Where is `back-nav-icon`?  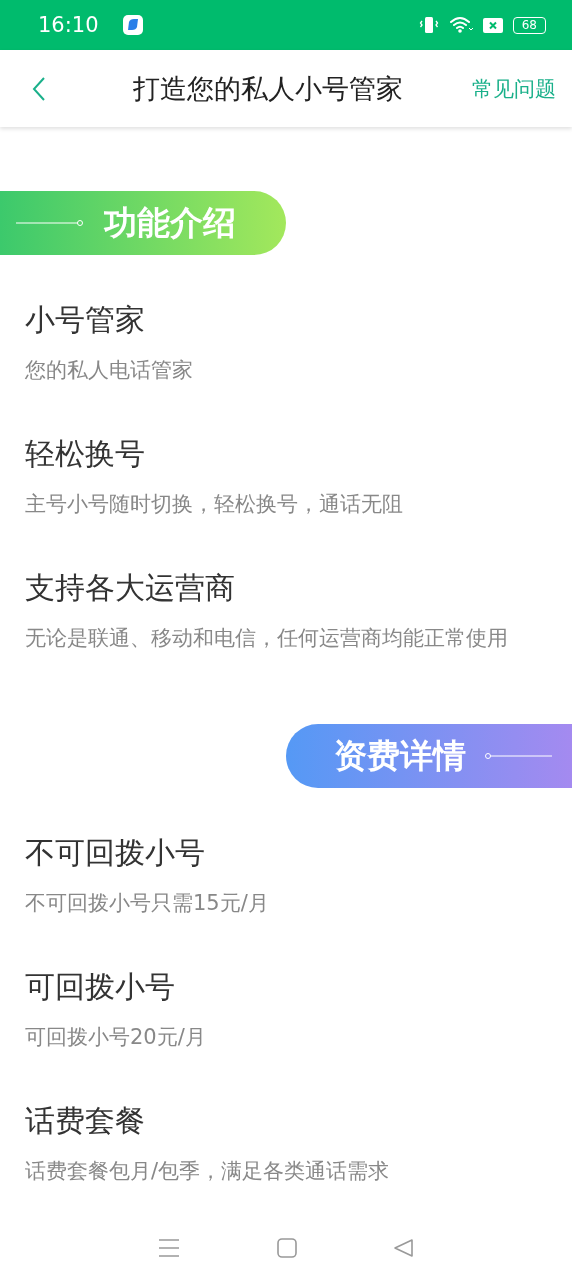 back-nav-icon is located at coordinates (403, 1247).